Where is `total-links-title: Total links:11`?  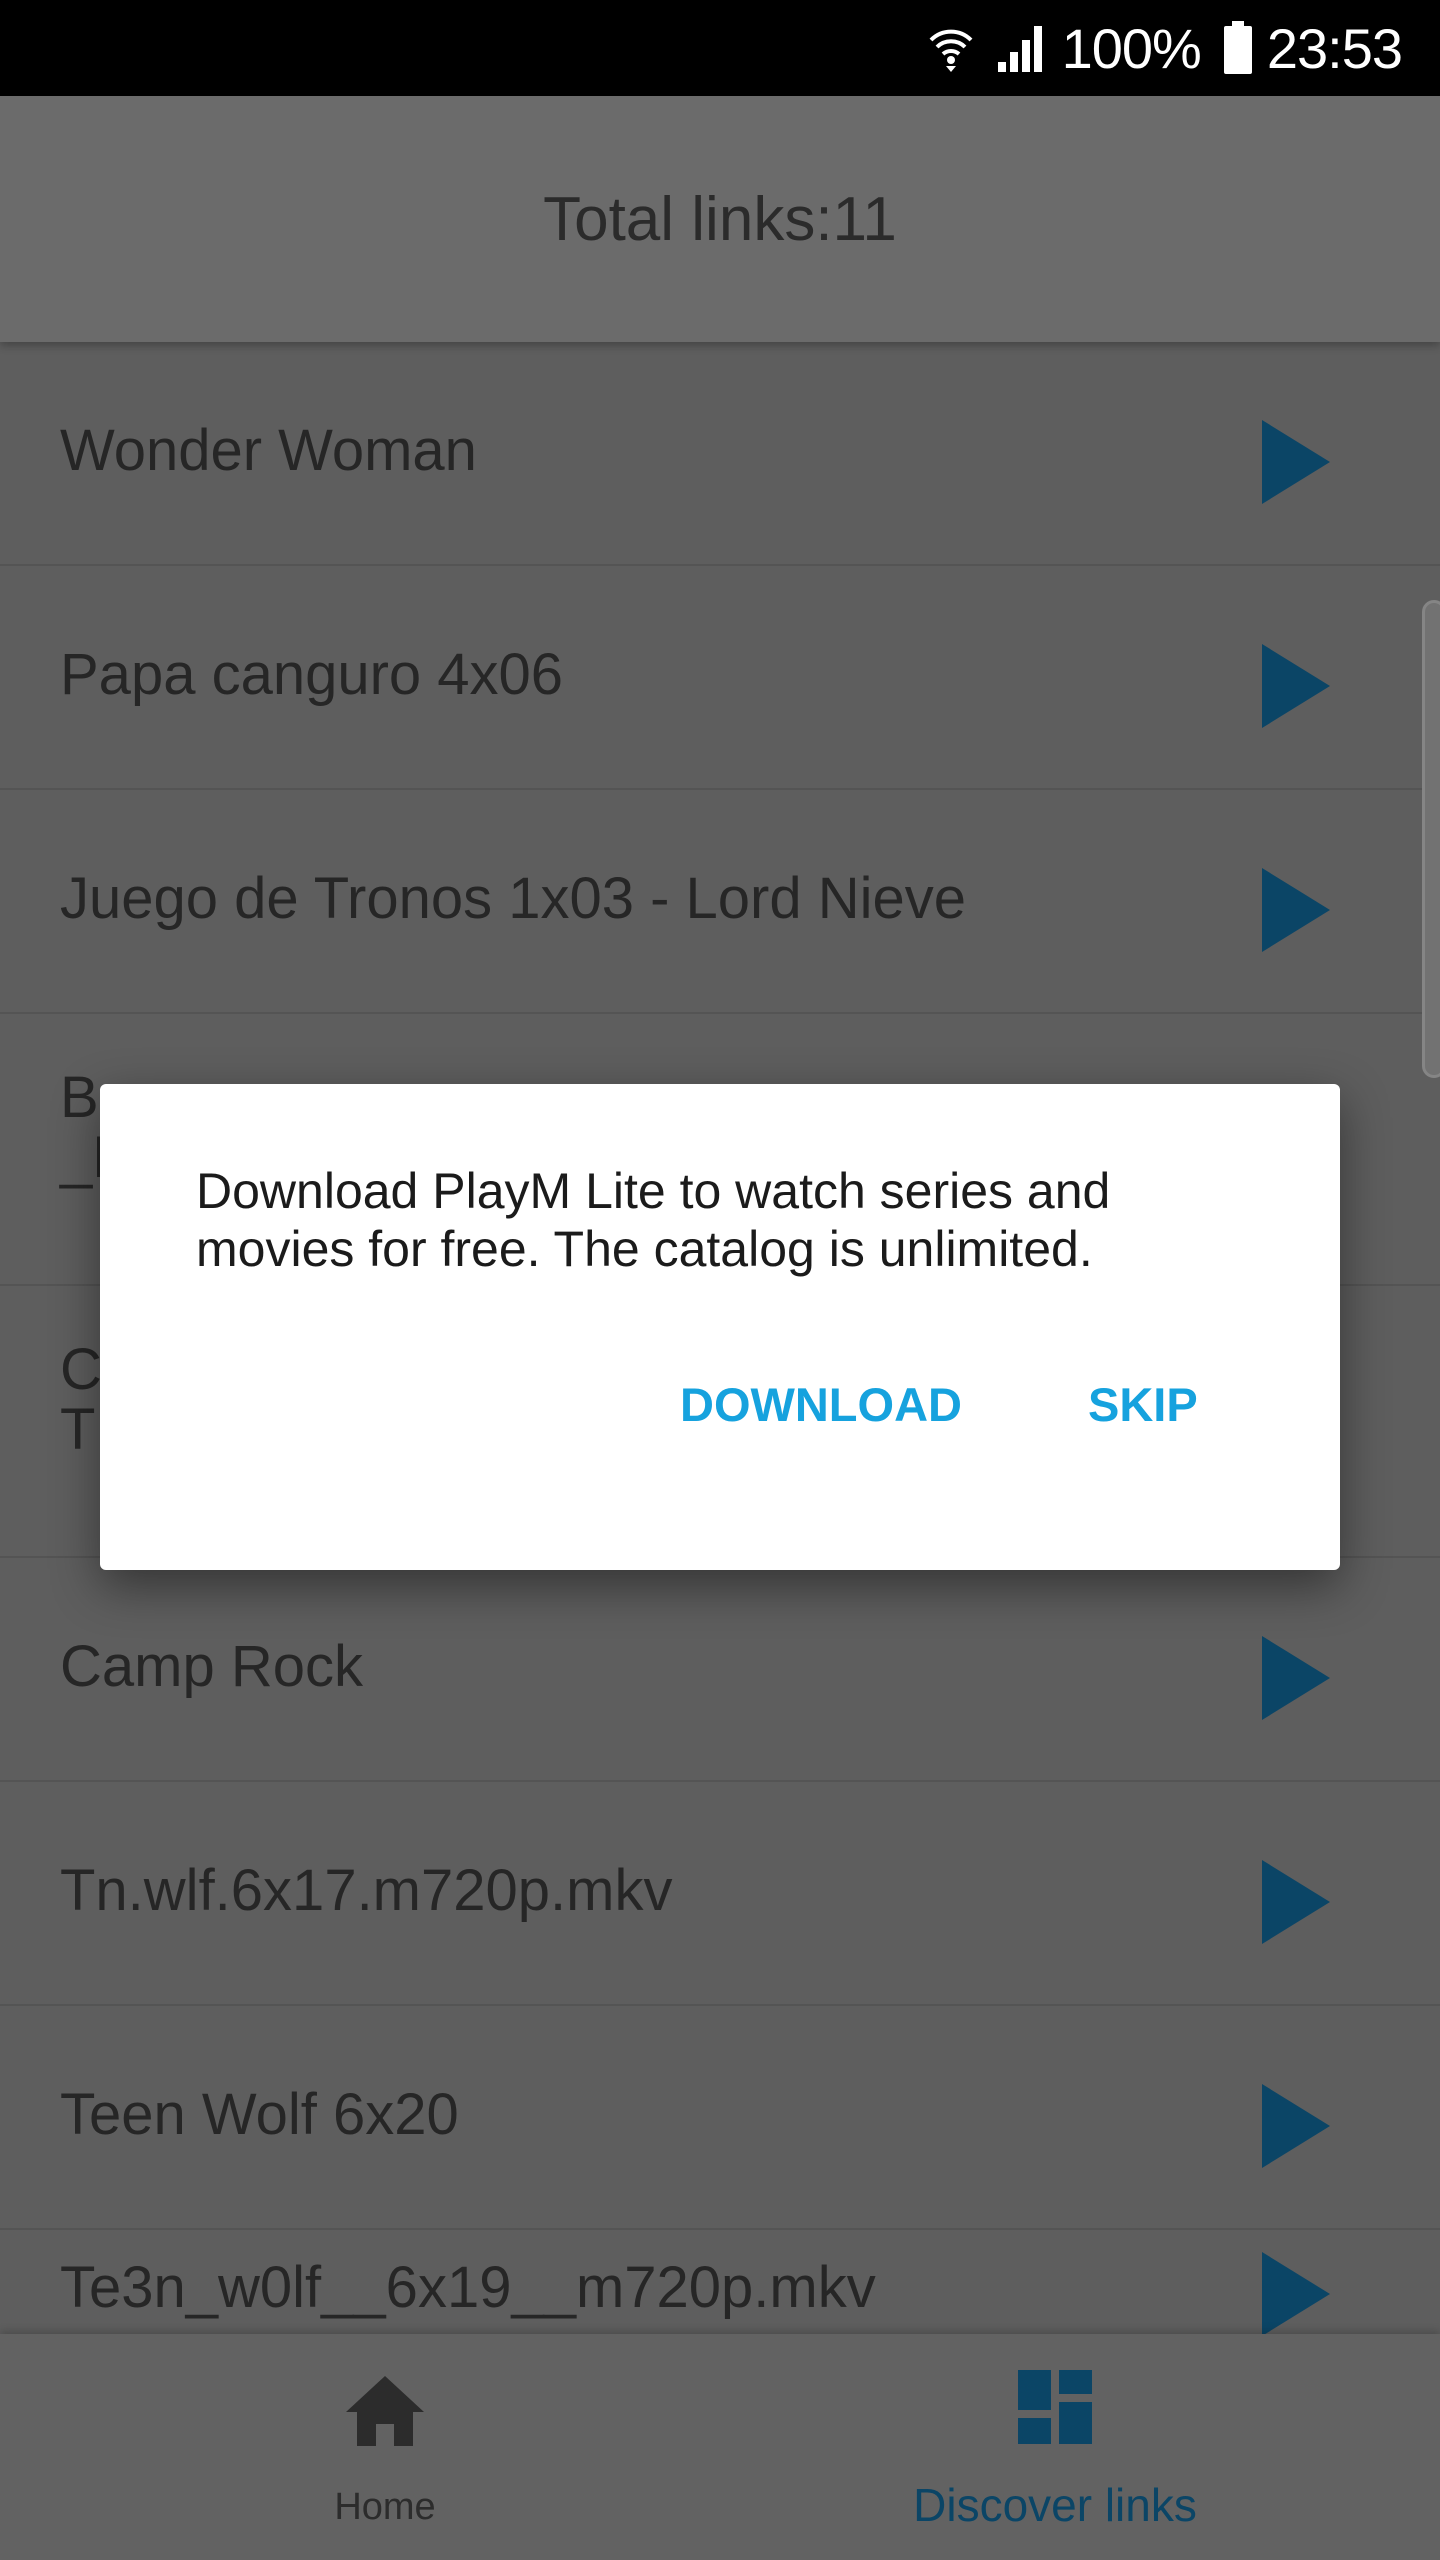 total-links-title: Total links:11 is located at coordinates (720, 219).